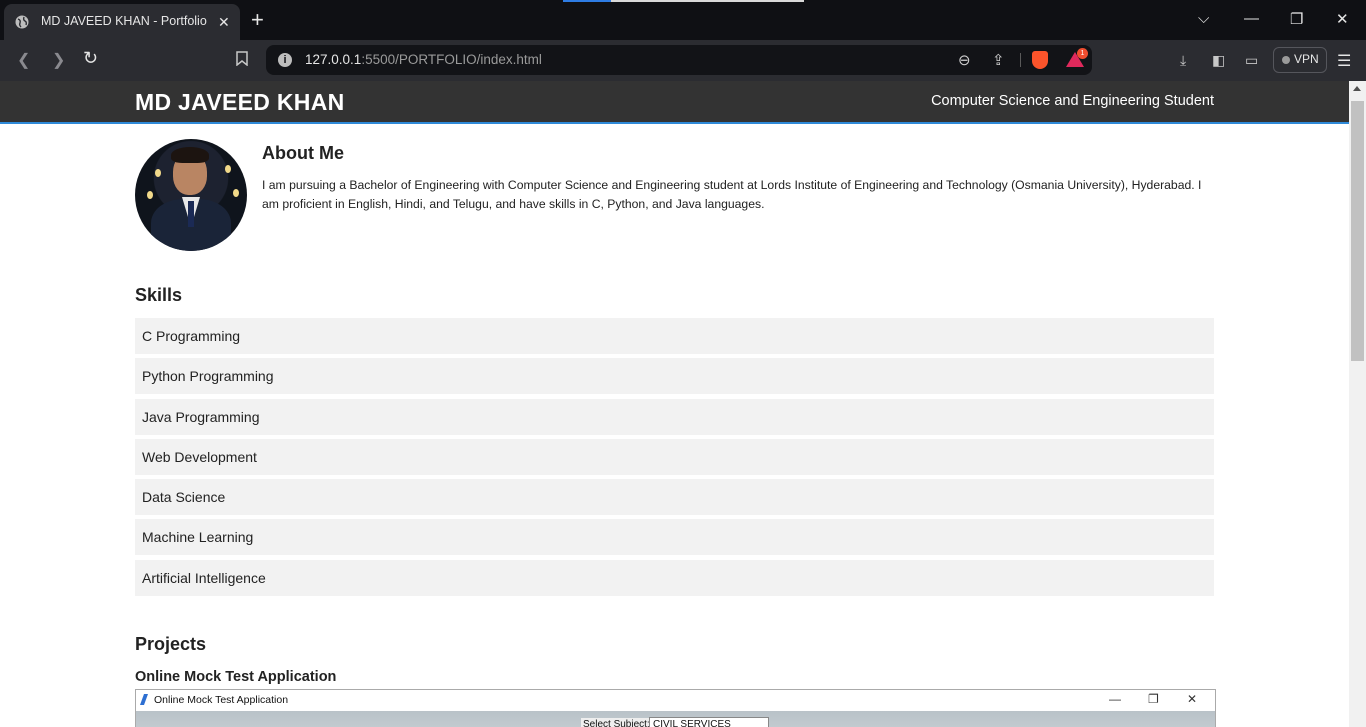  I want to click on tab-close-icon: ✕, so click(224, 22).